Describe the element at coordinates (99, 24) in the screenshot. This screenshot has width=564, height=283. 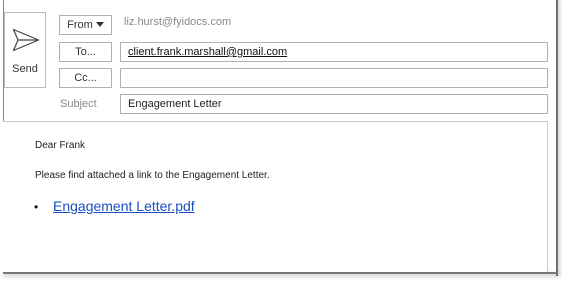
I see `chevron-down-icon` at that location.